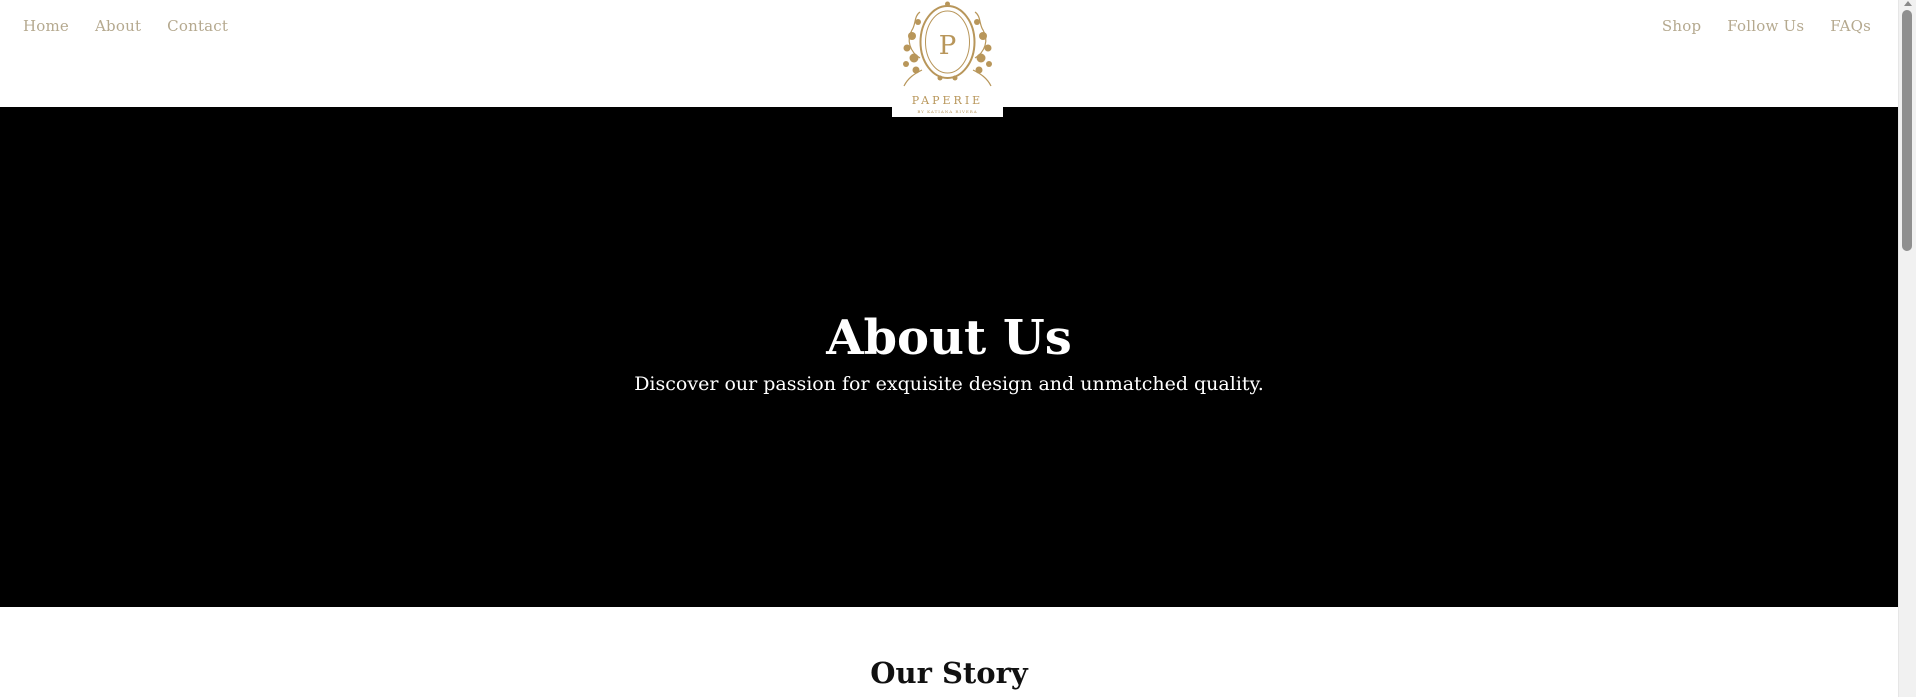 The image size is (1916, 697). What do you see at coordinates (949, 338) in the screenshot?
I see `hero-title: About Us` at bounding box center [949, 338].